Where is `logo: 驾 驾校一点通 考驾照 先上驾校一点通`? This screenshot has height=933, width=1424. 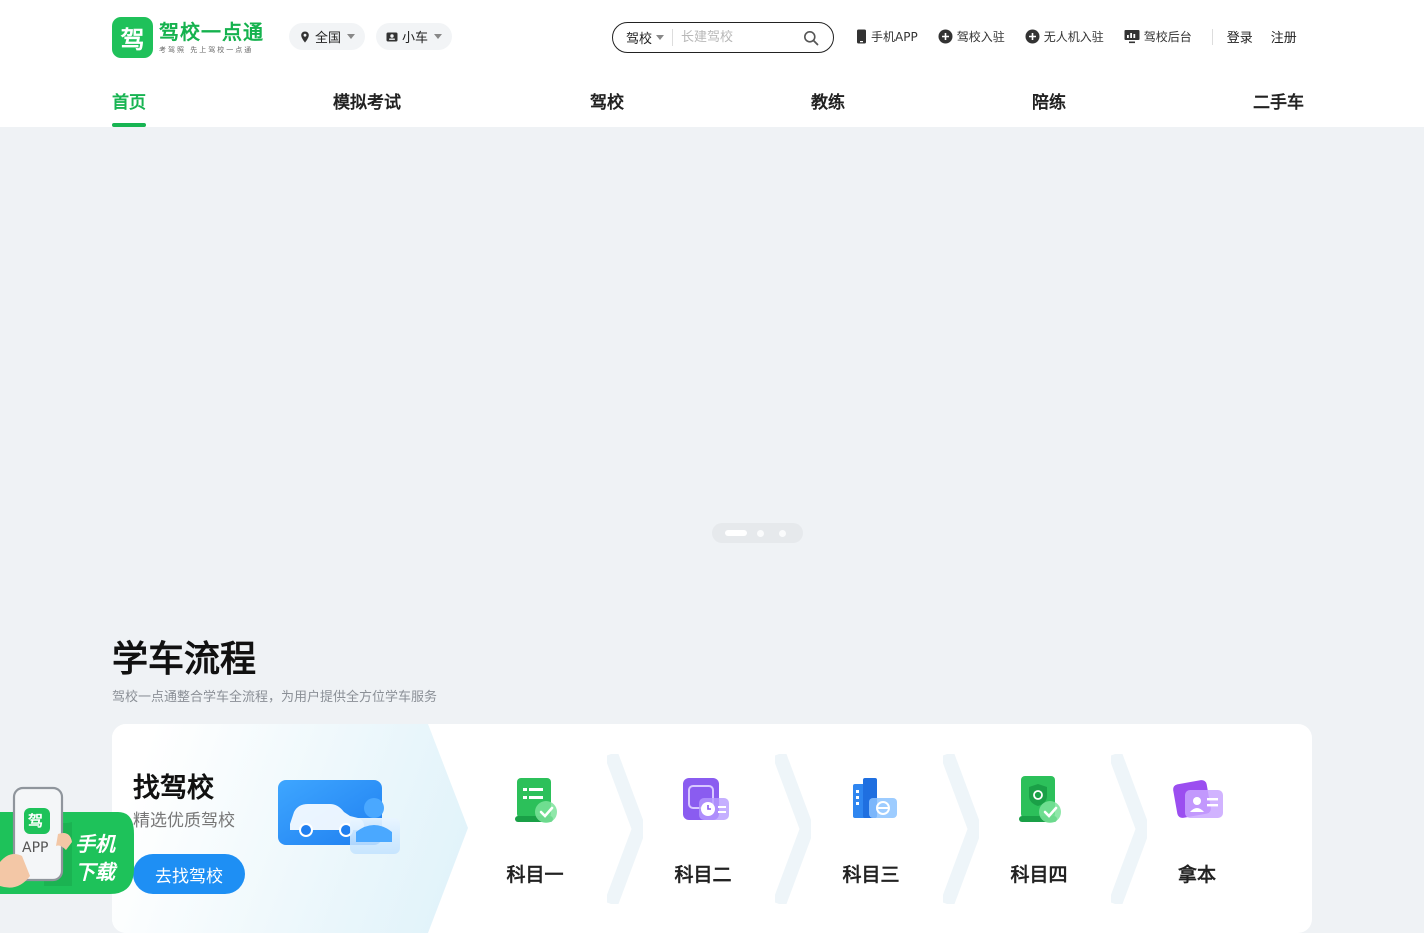 logo: 驾 驾校一点通 考驾照 先上驾校一点通 is located at coordinates (188, 37).